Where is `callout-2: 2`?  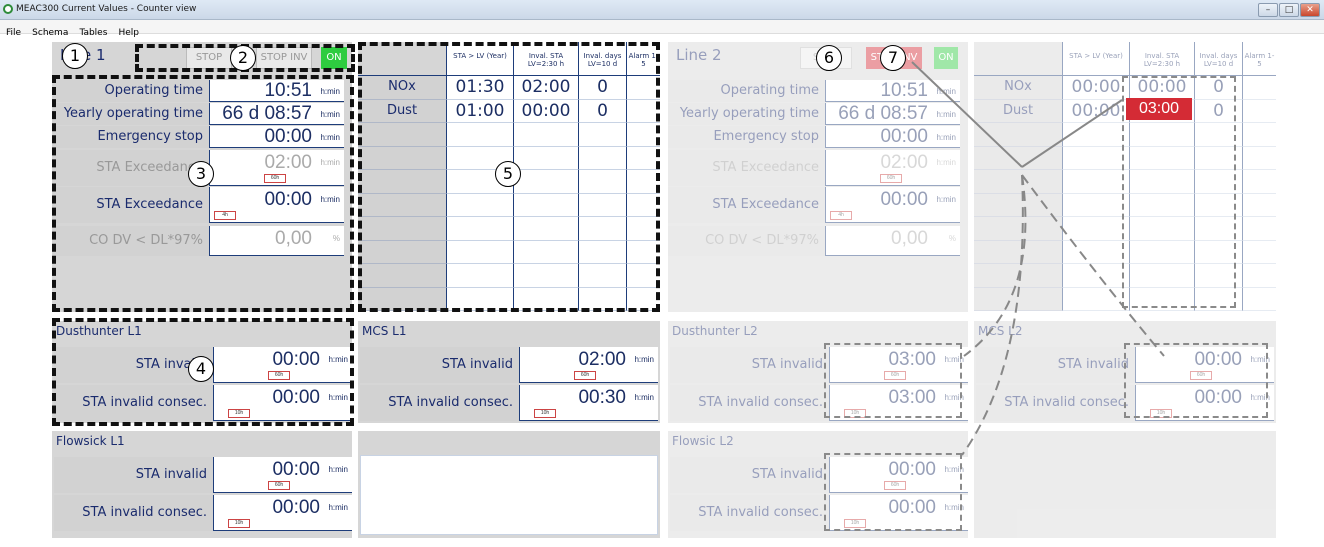 callout-2: 2 is located at coordinates (243, 58).